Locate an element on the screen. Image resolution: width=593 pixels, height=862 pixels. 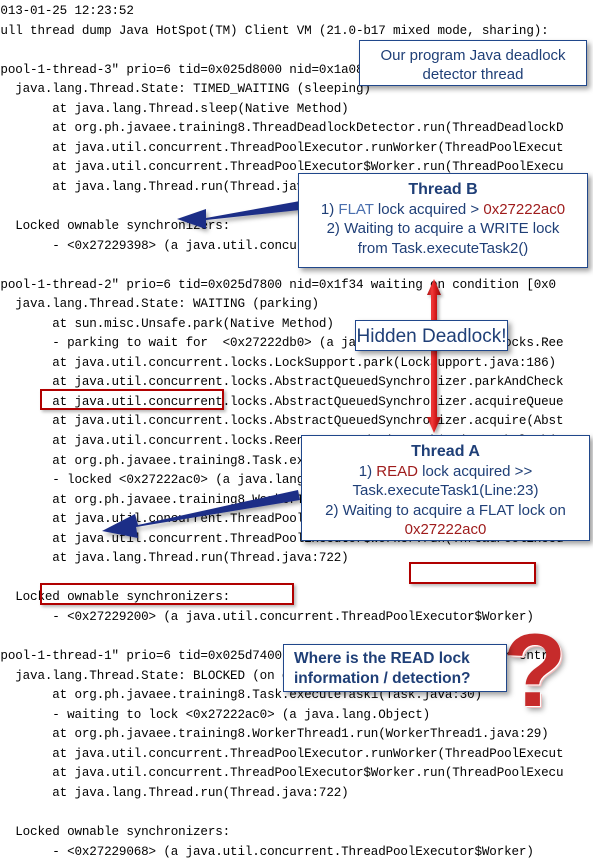
dump-line: at java.lang.Thread.run(Thread.java:722) is located at coordinates (174, 792).